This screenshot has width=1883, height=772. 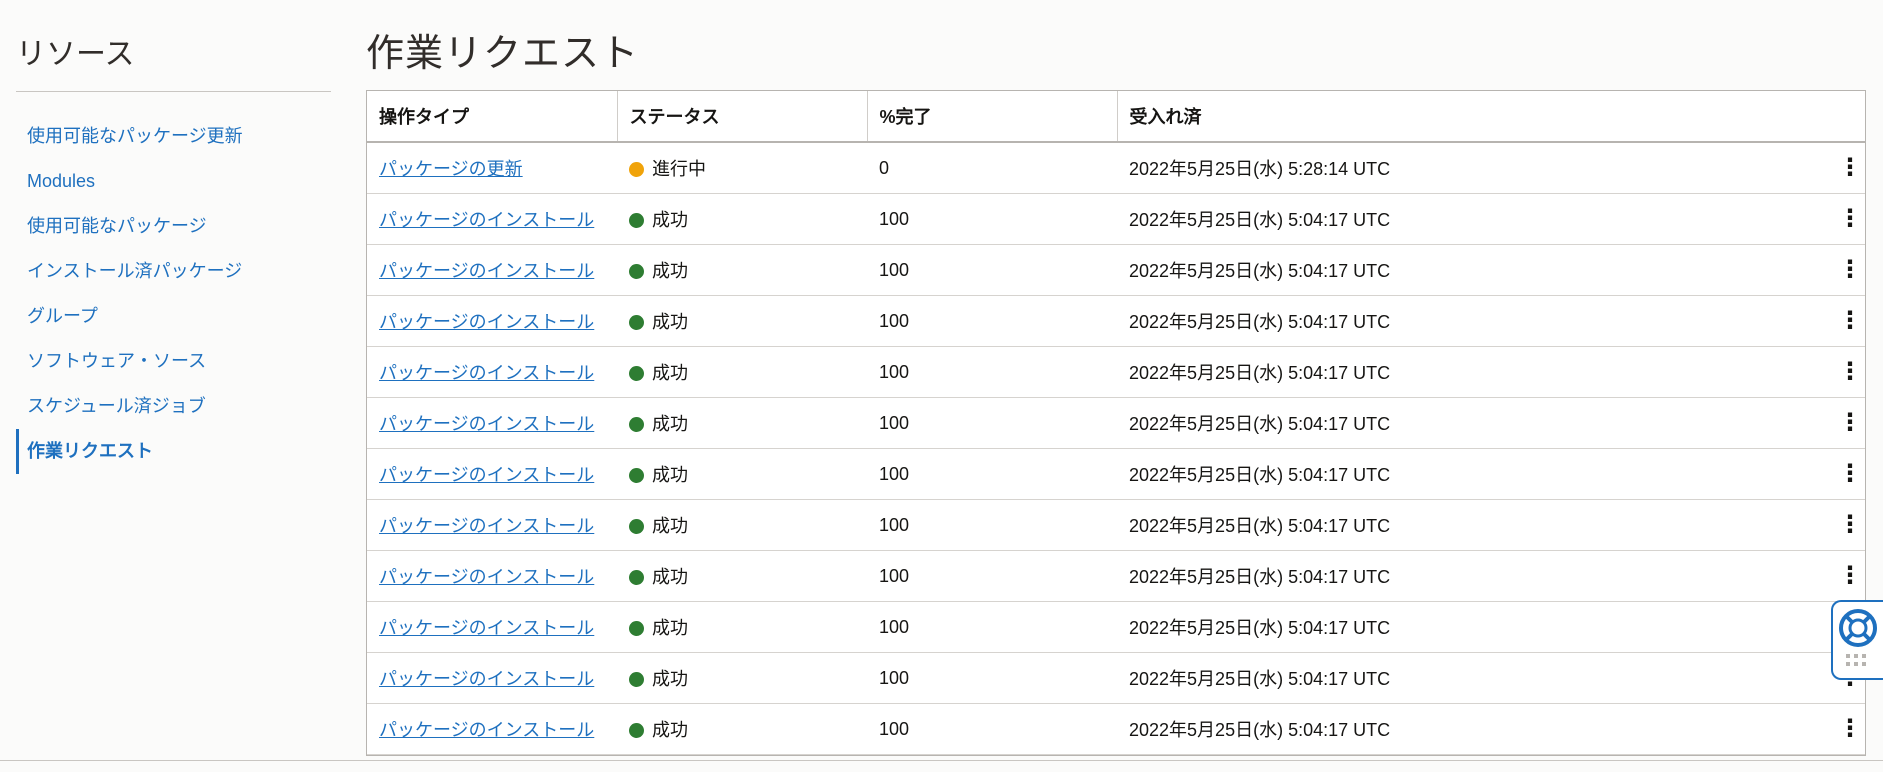 I want to click on sidebar-item-scheduled-jobs: スケジュール済ジョブ, so click(x=173, y=406).